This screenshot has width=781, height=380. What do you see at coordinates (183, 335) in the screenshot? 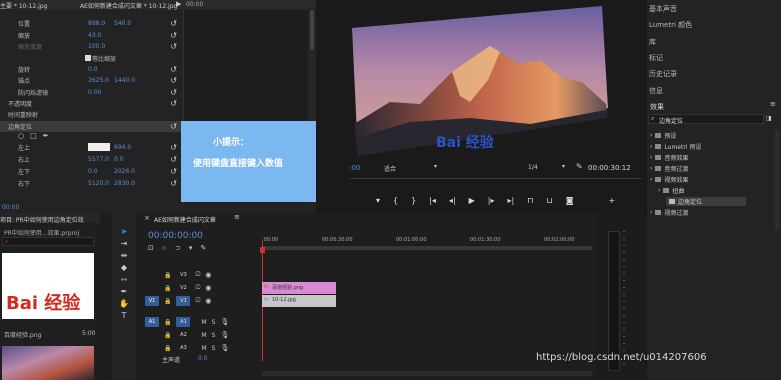
I see `track-name: A2` at bounding box center [183, 335].